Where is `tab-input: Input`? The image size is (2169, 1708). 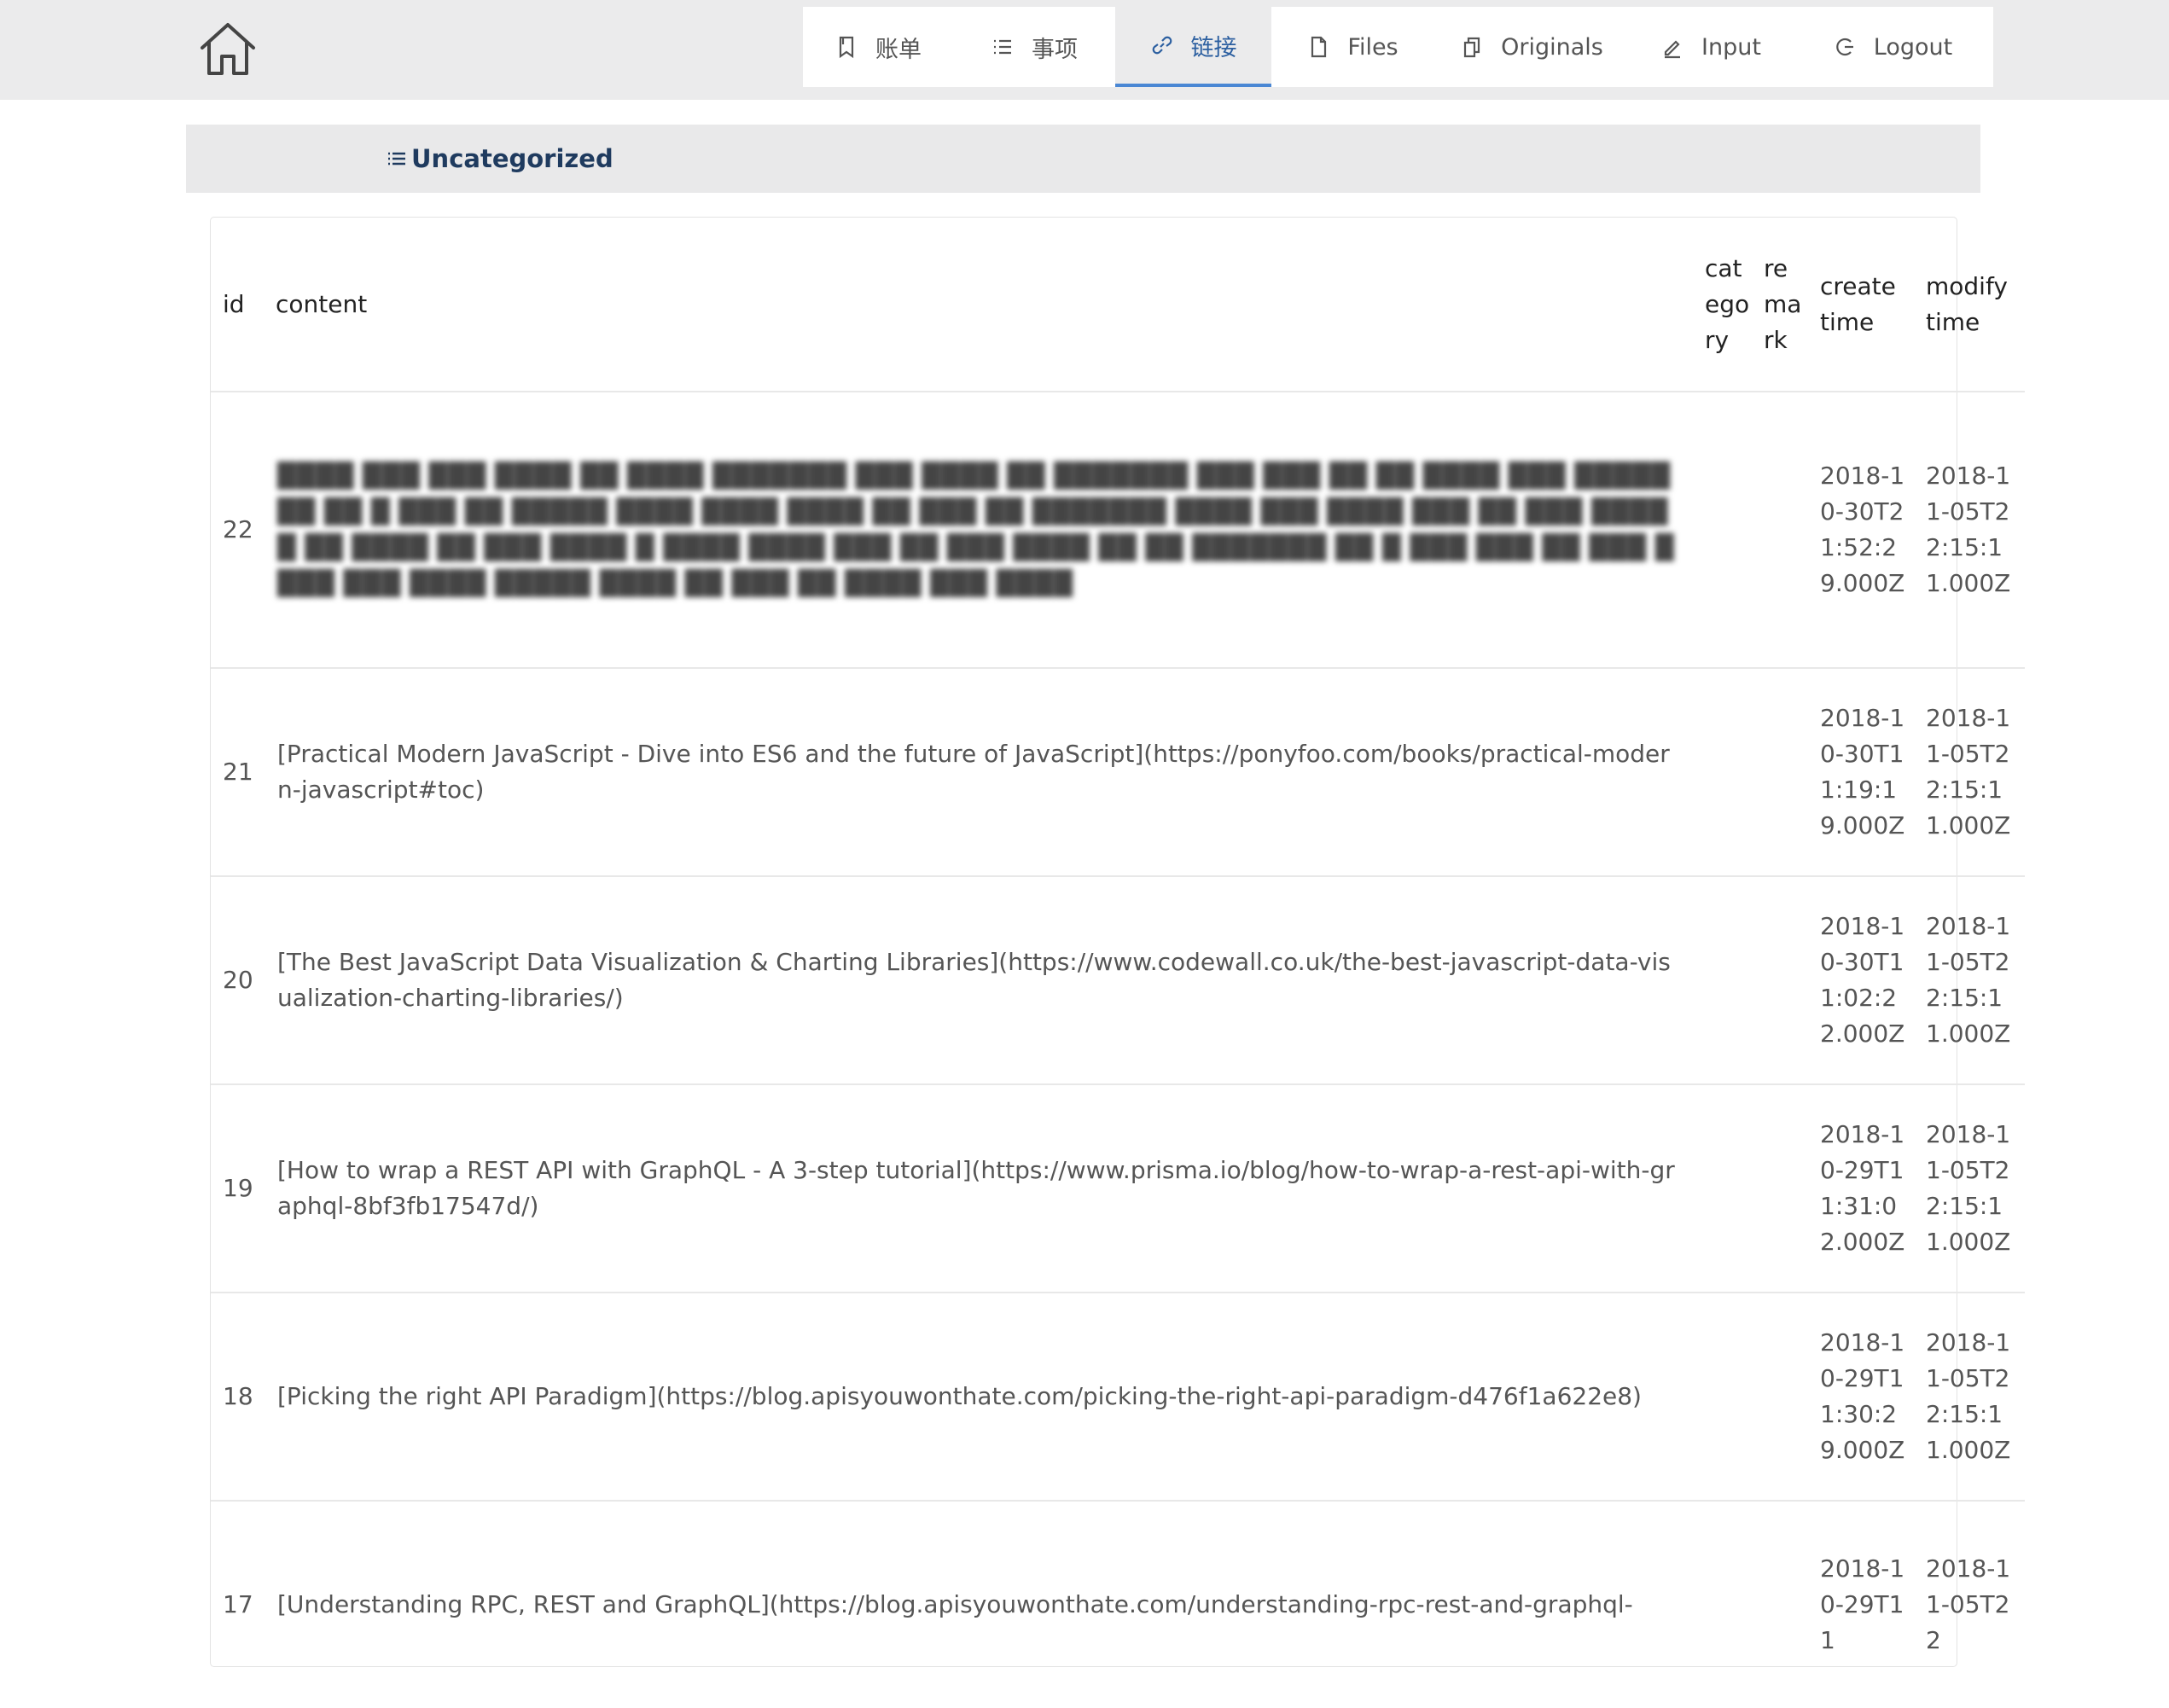 tab-input: Input is located at coordinates (1711, 47).